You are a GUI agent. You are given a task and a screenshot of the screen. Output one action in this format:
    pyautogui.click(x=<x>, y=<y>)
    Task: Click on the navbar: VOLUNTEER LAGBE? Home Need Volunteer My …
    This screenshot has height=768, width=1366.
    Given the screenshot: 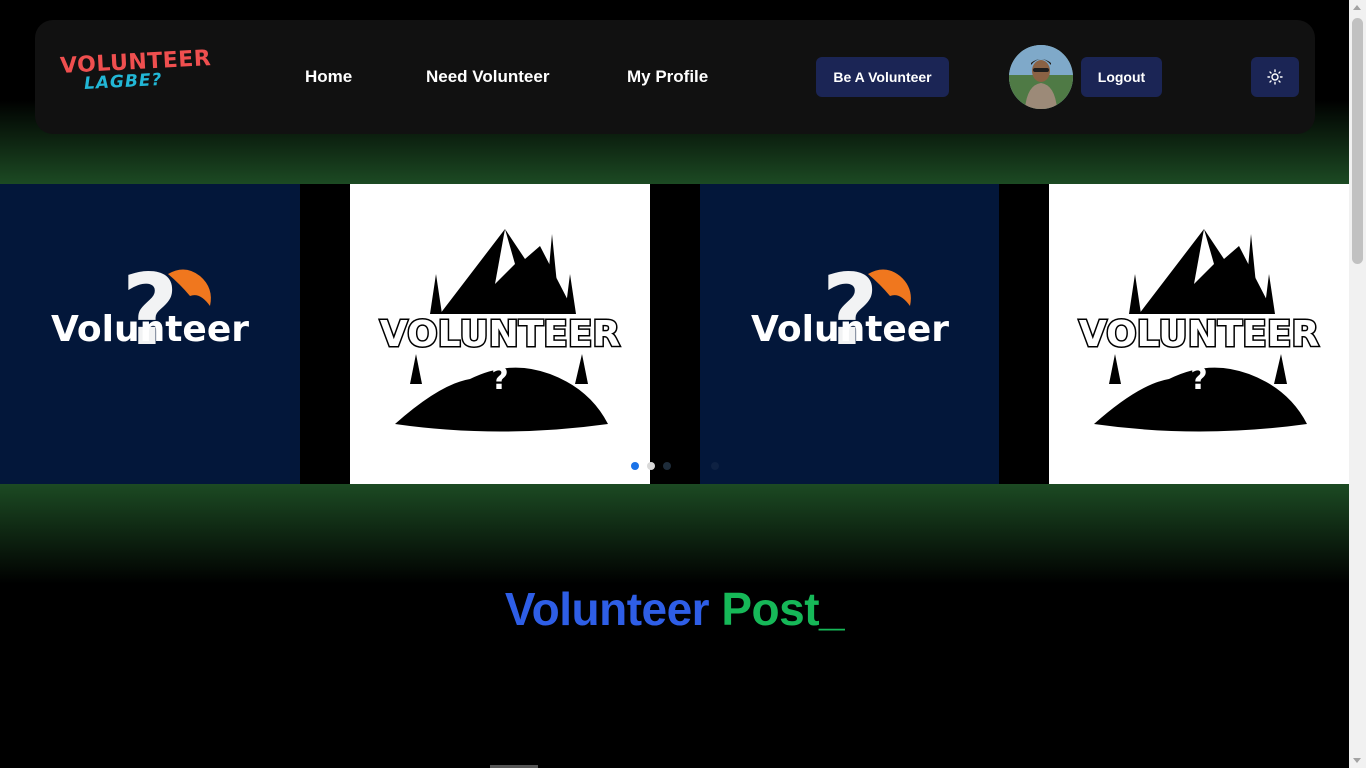 What is the action you would take?
    pyautogui.click(x=675, y=77)
    